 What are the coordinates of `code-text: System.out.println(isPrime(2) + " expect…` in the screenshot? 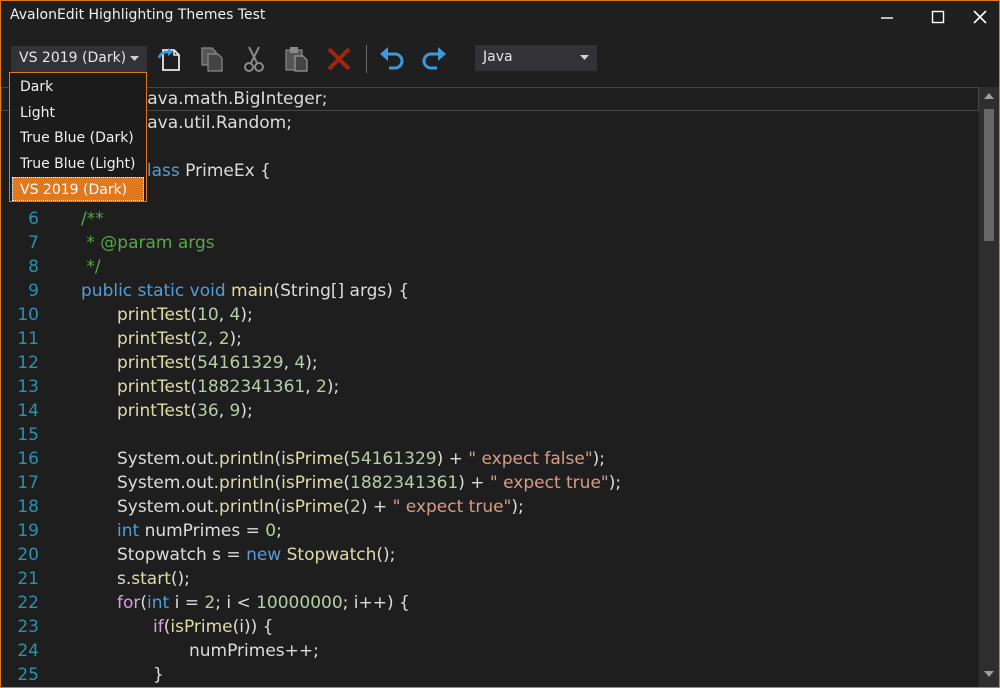 It's located at (320, 507).